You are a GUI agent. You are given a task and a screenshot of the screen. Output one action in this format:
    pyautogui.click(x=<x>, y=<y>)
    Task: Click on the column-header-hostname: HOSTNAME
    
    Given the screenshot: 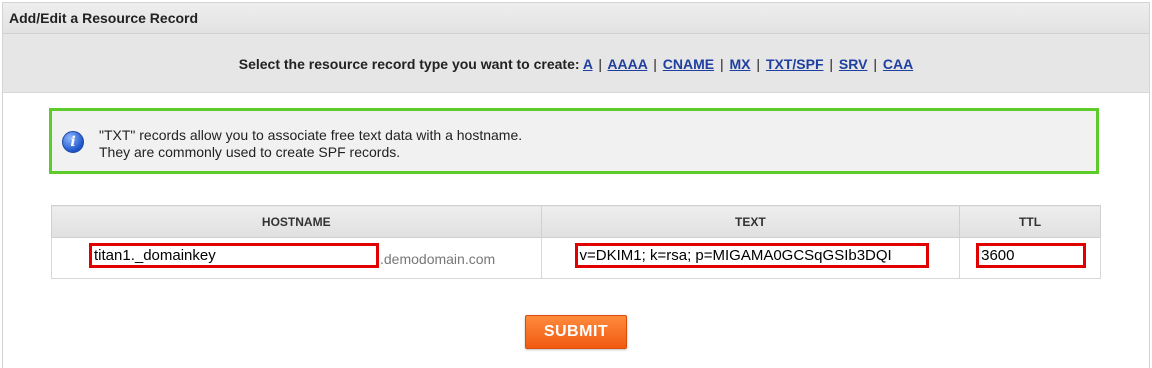 What is the action you would take?
    pyautogui.click(x=296, y=221)
    